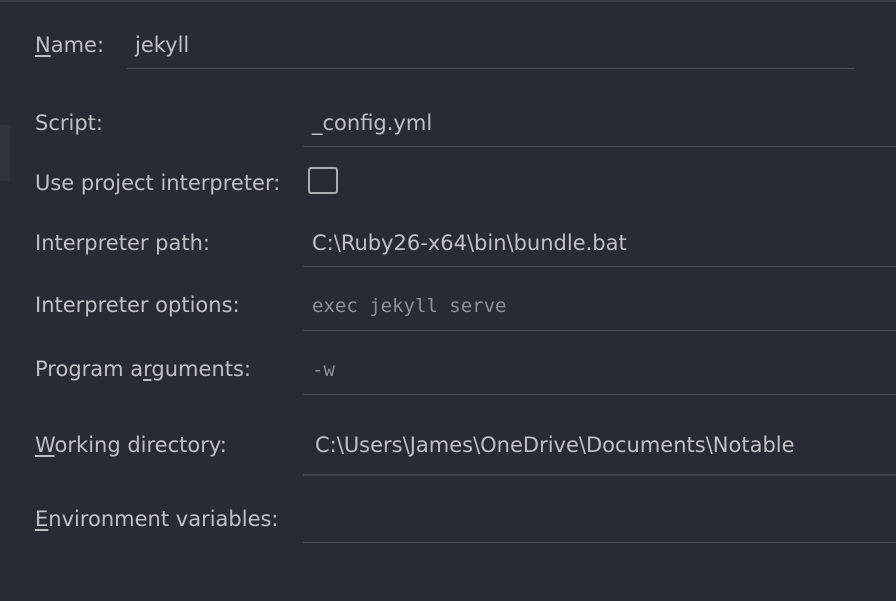  I want to click on environment-variables-label: Environment variables:, so click(157, 519).